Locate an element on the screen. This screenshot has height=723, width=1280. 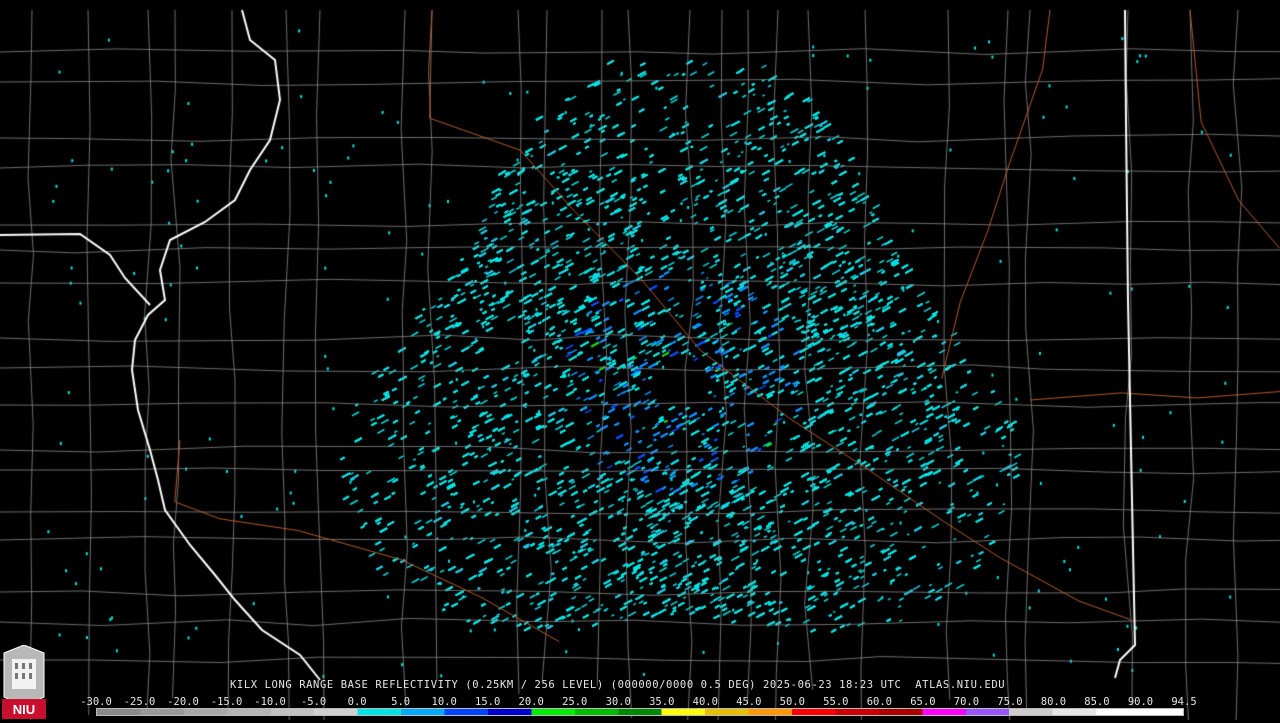
scale-label: 20.0 is located at coordinates (531, 702).